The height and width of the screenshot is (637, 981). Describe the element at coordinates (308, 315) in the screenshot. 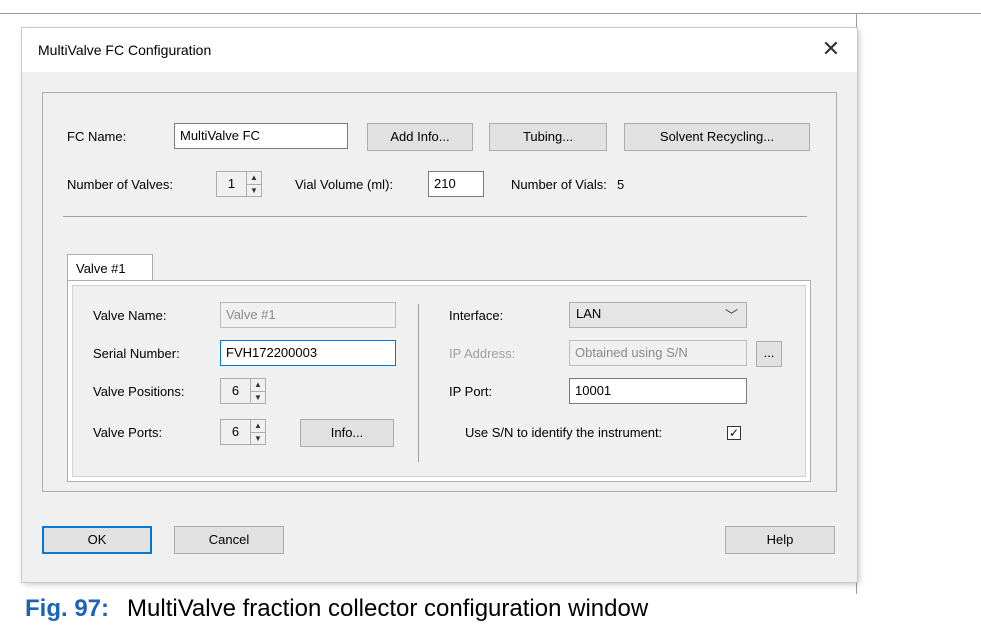

I see `valve-name-input: Valve #1` at that location.